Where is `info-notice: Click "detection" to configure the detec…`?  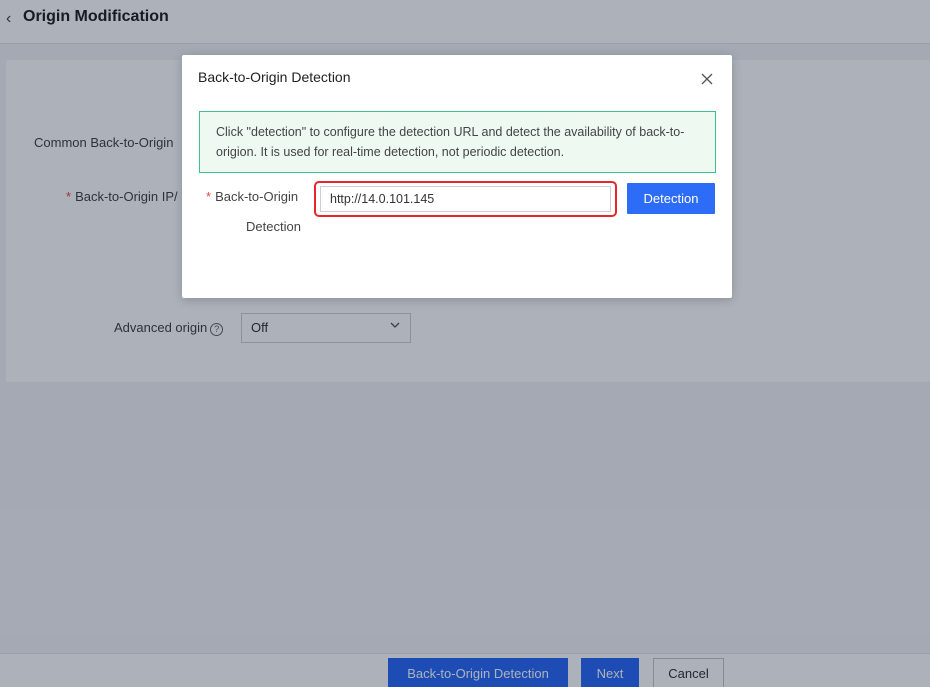 info-notice: Click "detection" to configure the detec… is located at coordinates (457, 142).